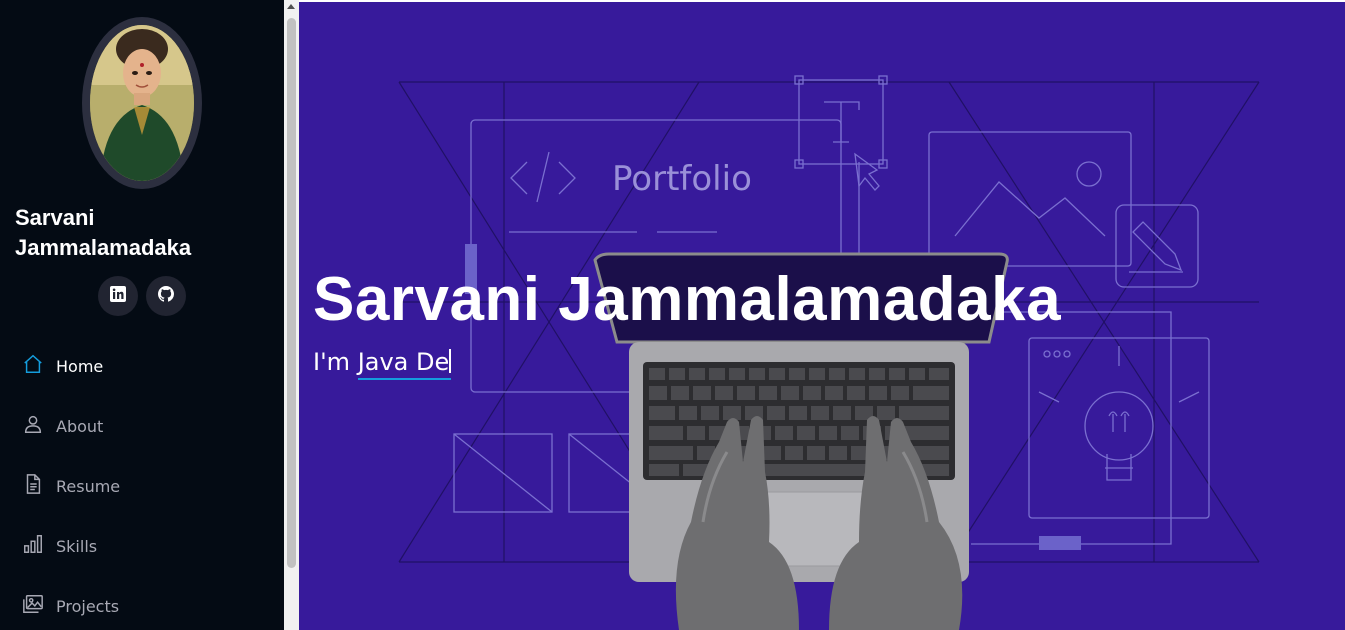  Describe the element at coordinates (291, 293) in the screenshot. I see `scrollbar-thumb` at that location.